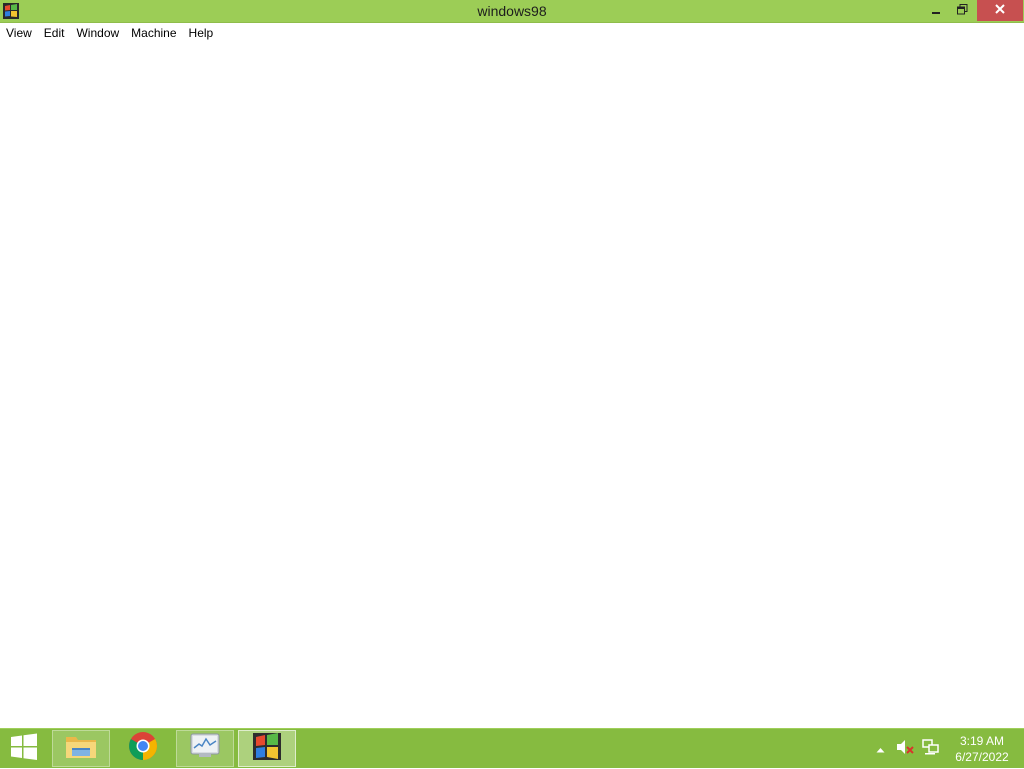 Image resolution: width=1024 pixels, height=769 pixels. I want to click on network-button, so click(930, 749).